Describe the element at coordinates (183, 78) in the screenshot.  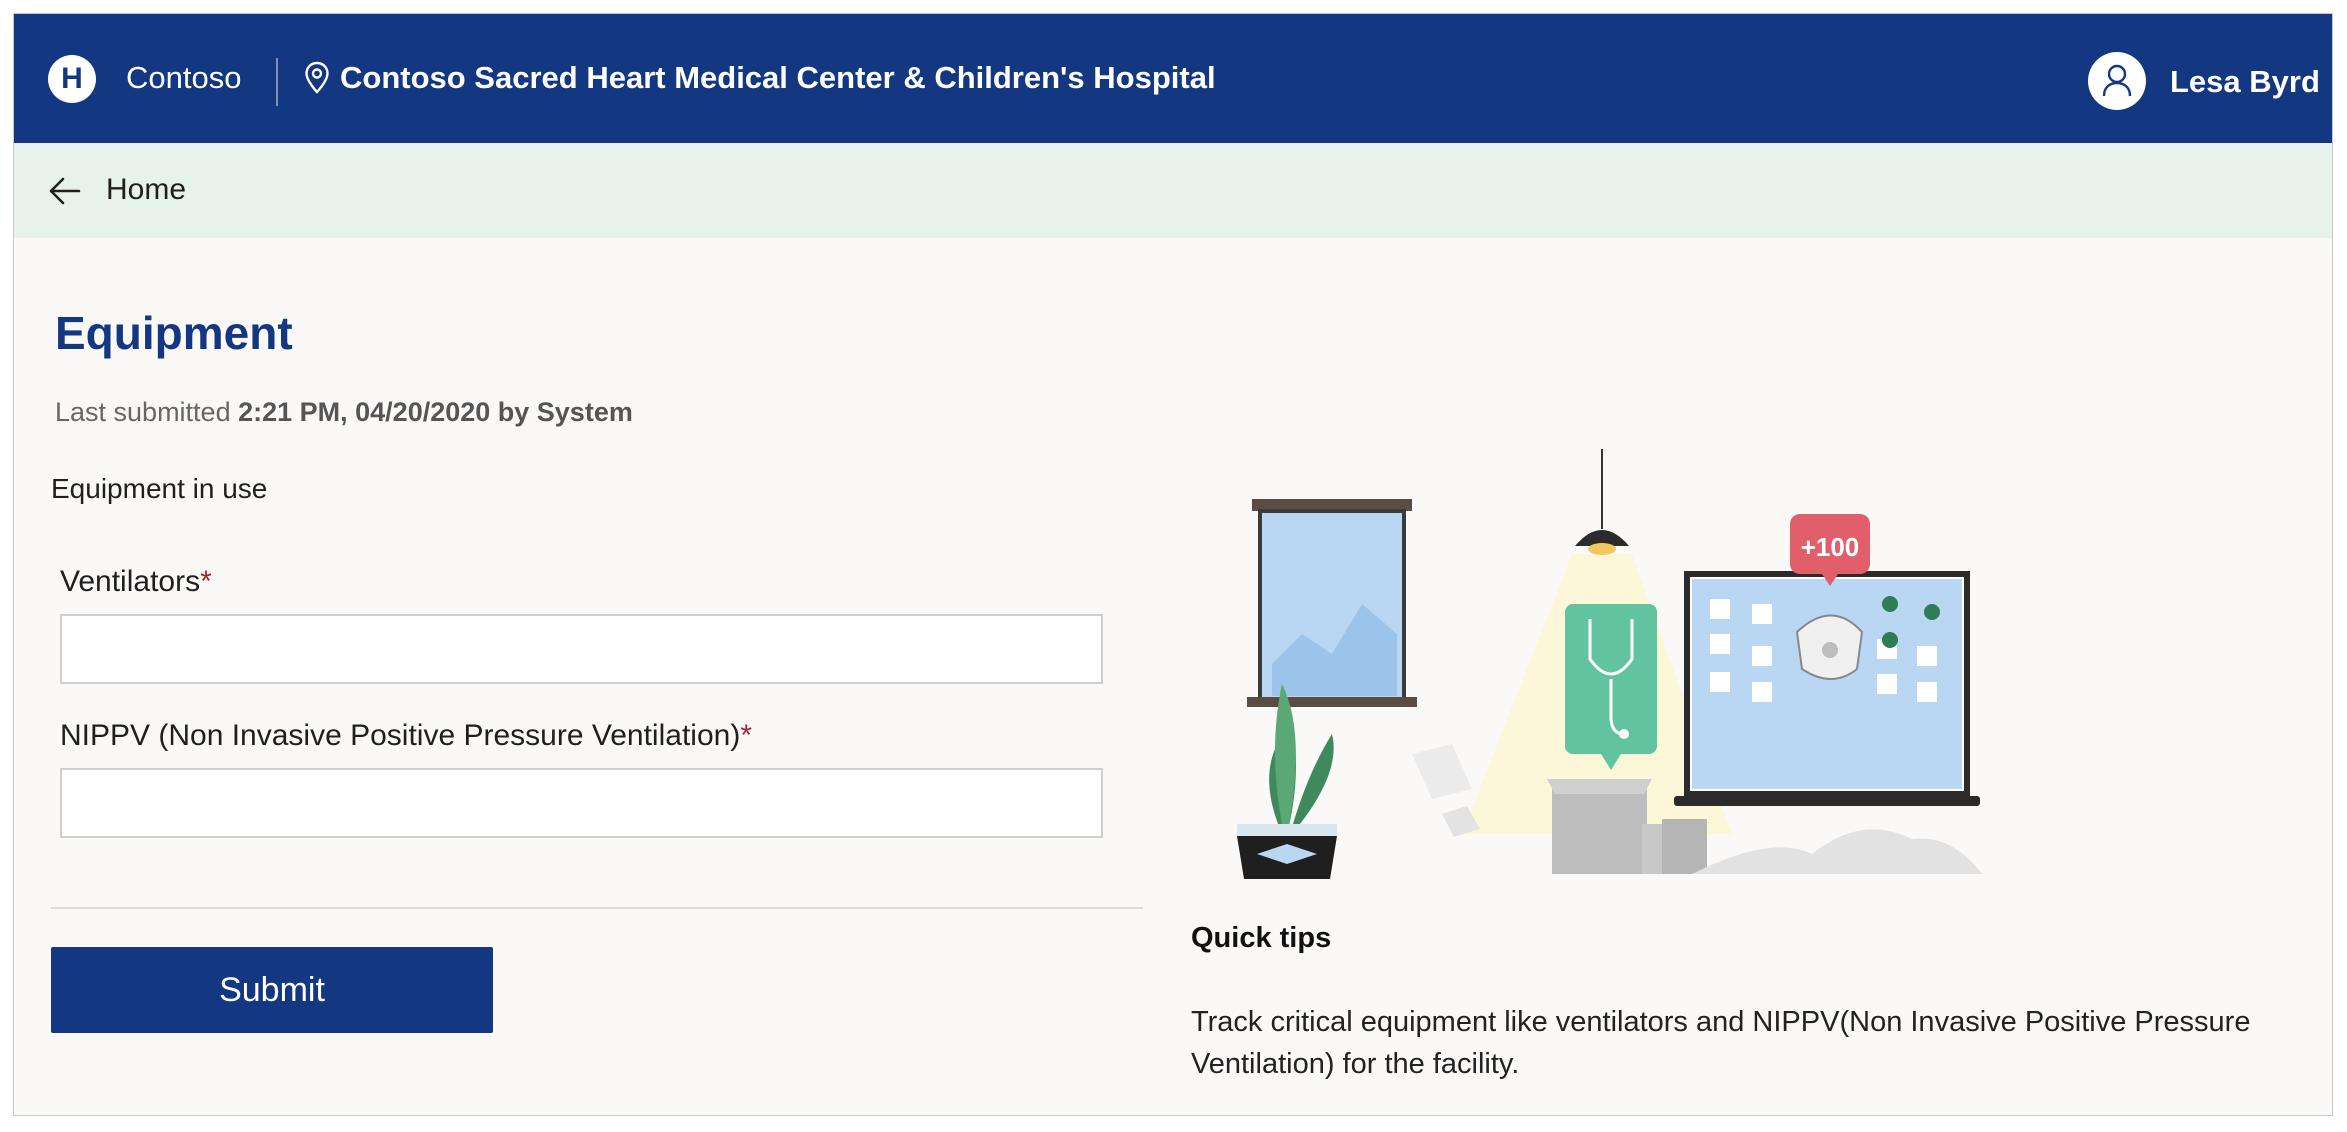
I see `brand-name: Contoso` at that location.